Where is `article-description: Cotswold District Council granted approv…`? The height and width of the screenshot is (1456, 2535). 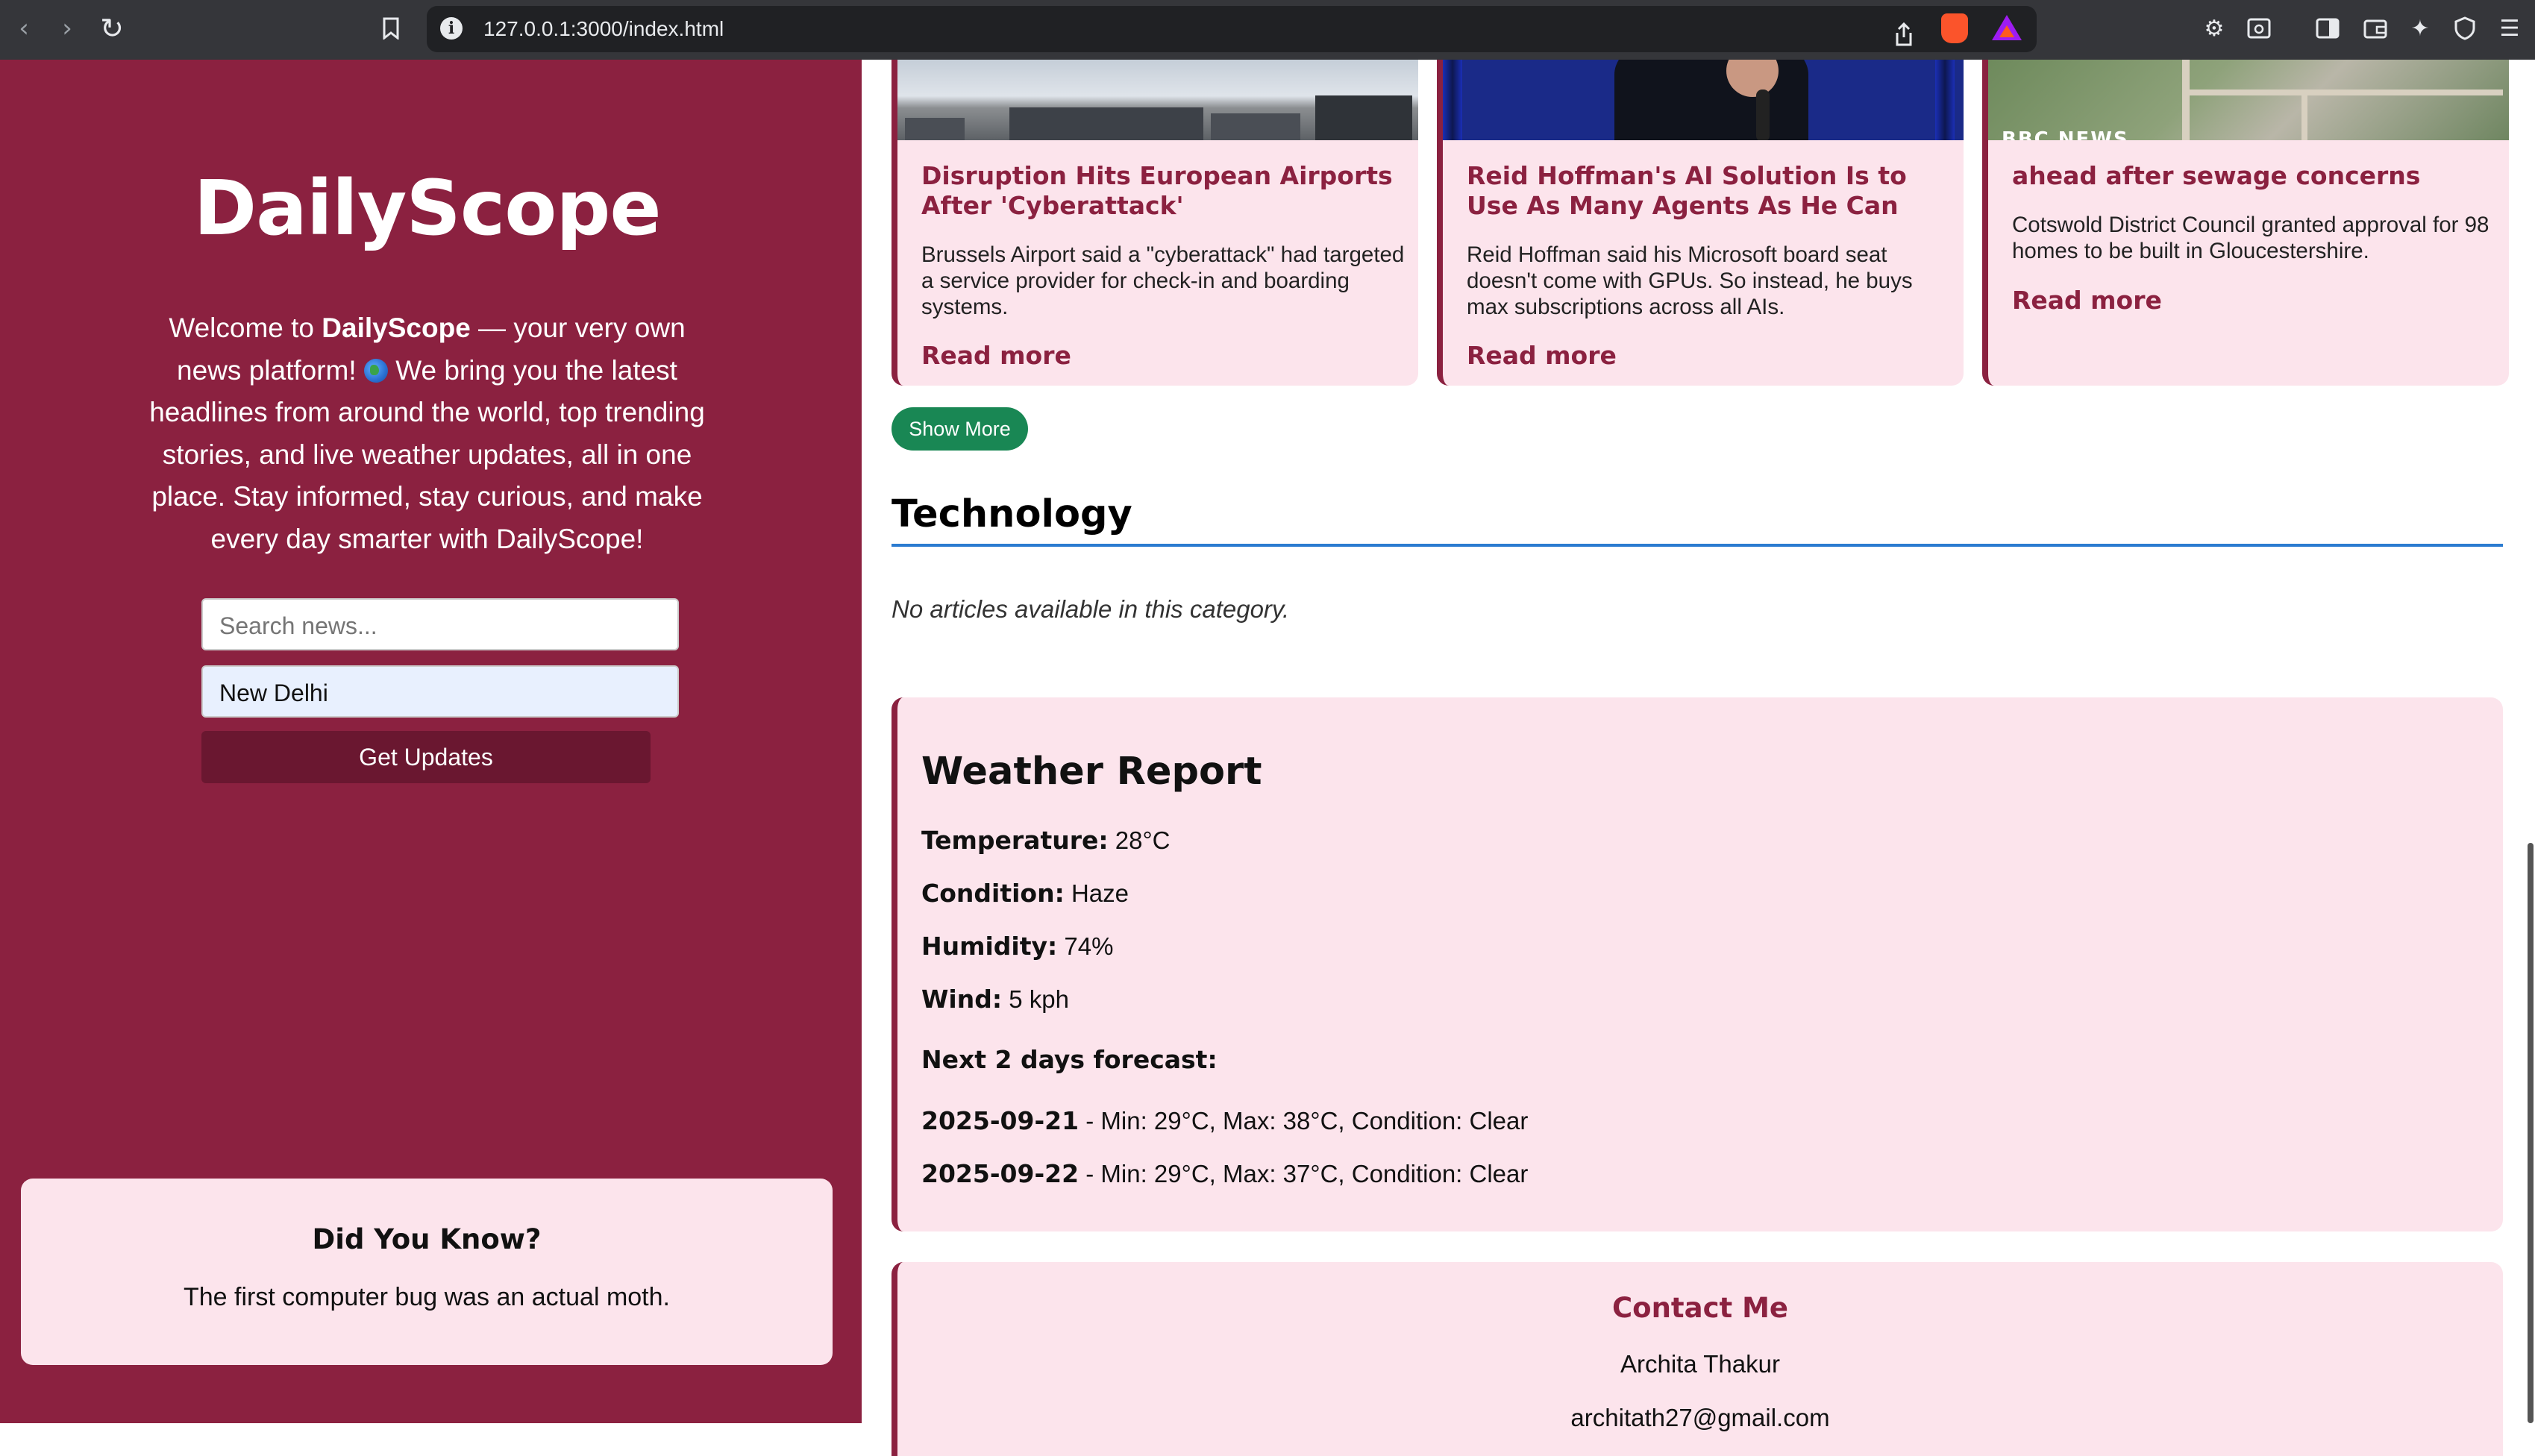
article-description: Cotswold District Council granted approv… is located at coordinates (2250, 238).